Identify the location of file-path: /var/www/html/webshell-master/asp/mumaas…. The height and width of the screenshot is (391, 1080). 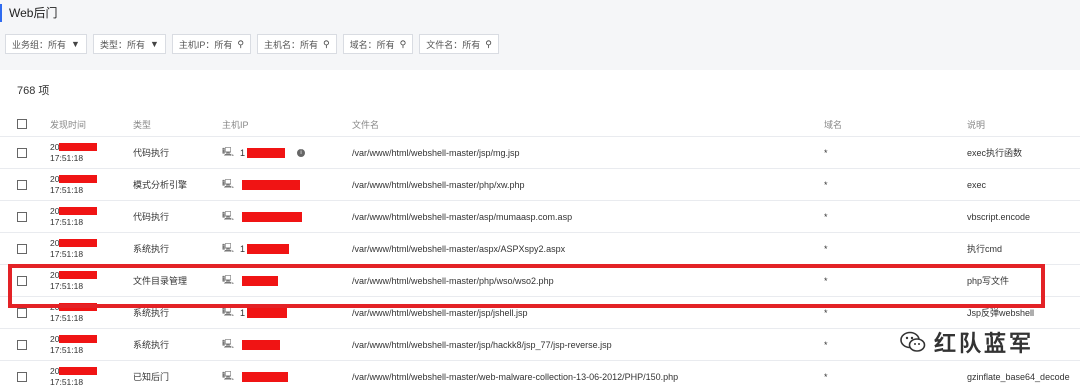
(462, 216).